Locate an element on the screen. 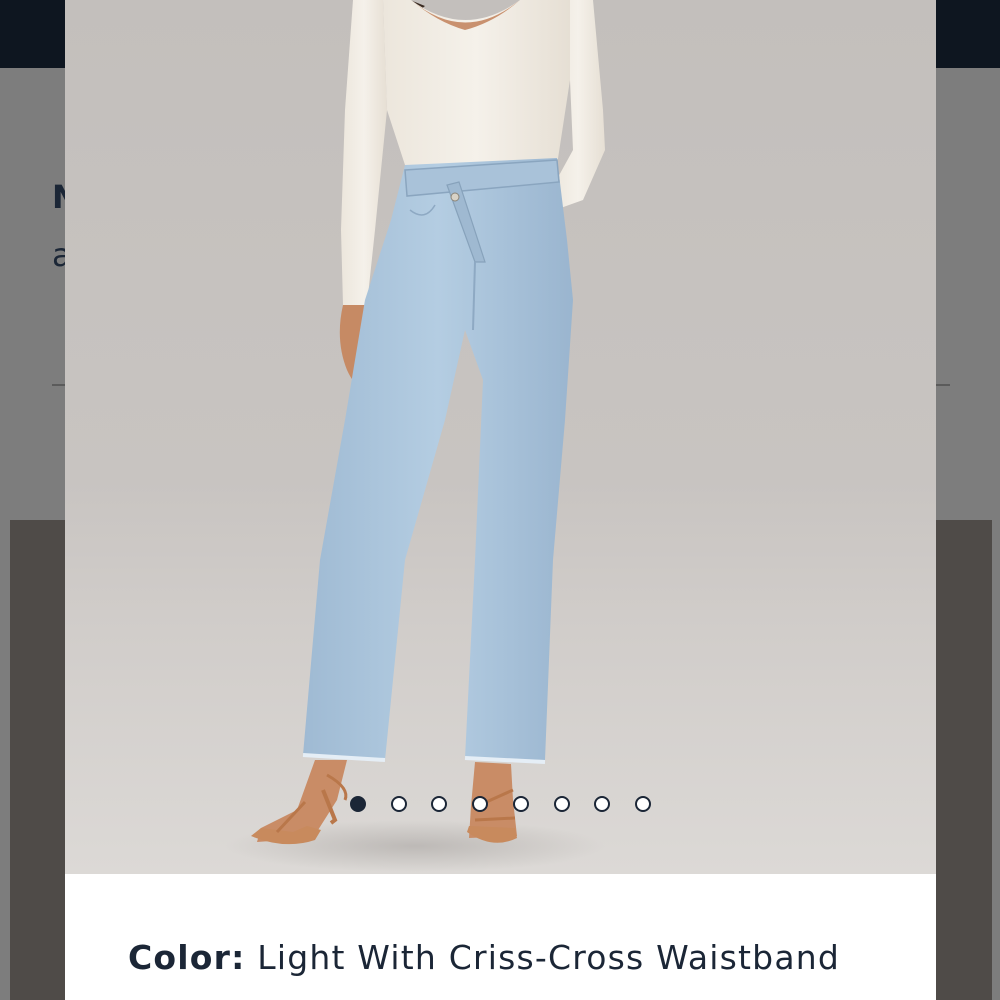  color-label: Color: is located at coordinates (187, 957).